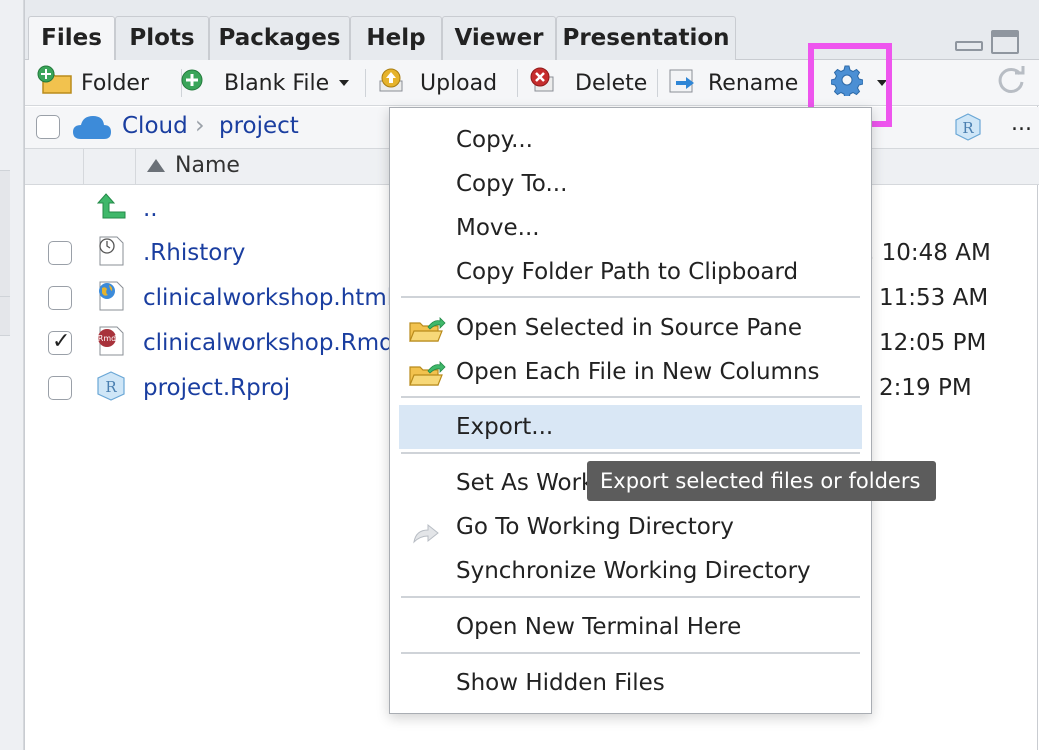  I want to click on menu-item-label: Open Selected in Source Pane, so click(629, 328).